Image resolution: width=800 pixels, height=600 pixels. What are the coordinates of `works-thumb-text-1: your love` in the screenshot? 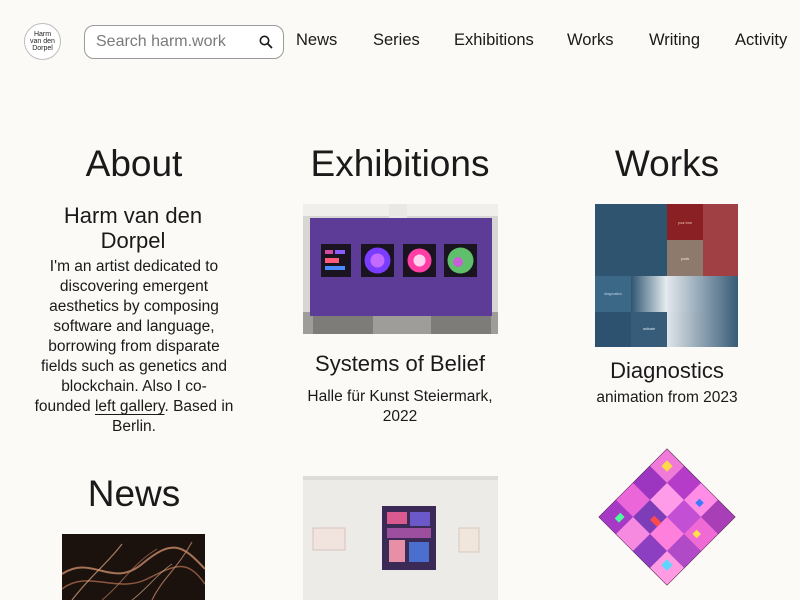 It's located at (685, 223).